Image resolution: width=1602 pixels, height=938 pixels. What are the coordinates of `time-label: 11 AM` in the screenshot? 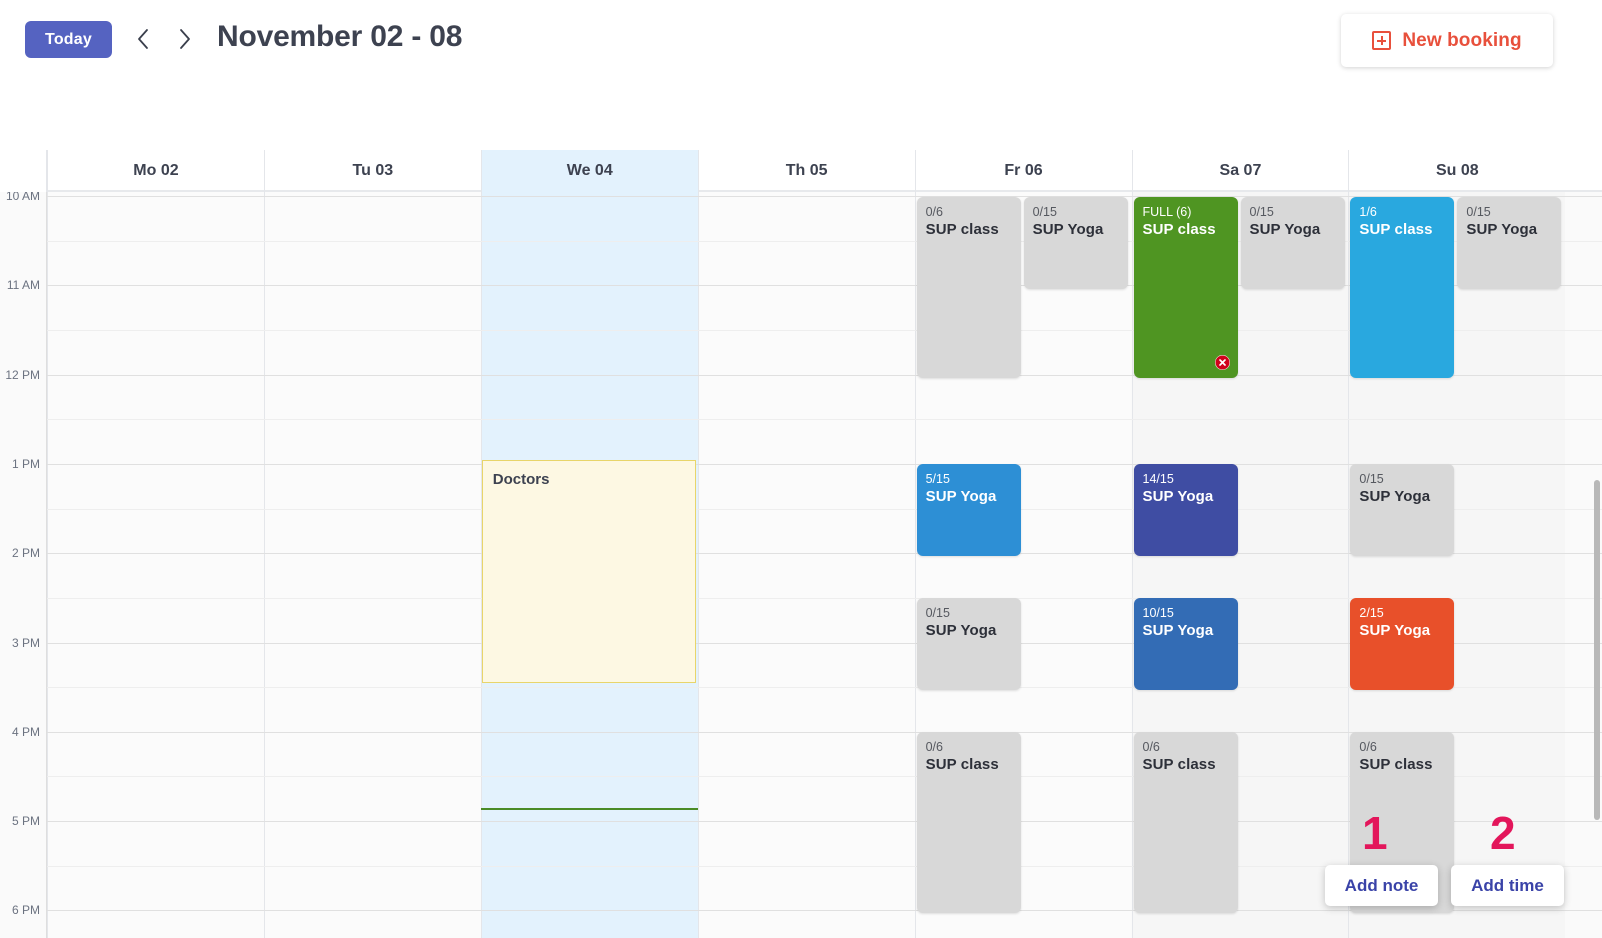 It's located at (23, 285).